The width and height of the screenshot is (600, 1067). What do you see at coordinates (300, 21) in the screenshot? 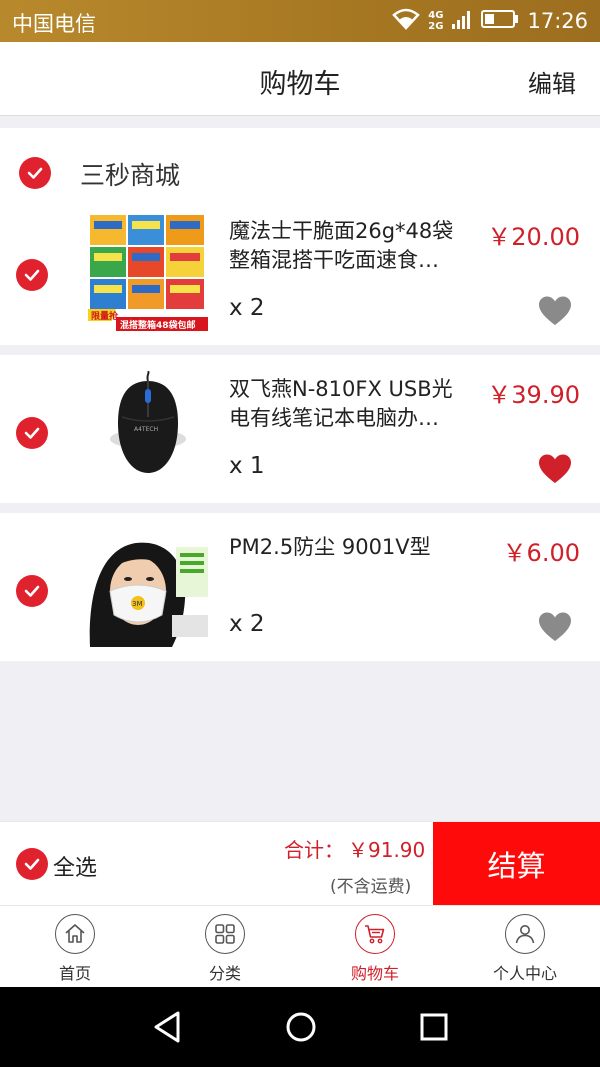
I see `status-bar: 中国电信 4G 2G 17:26` at bounding box center [300, 21].